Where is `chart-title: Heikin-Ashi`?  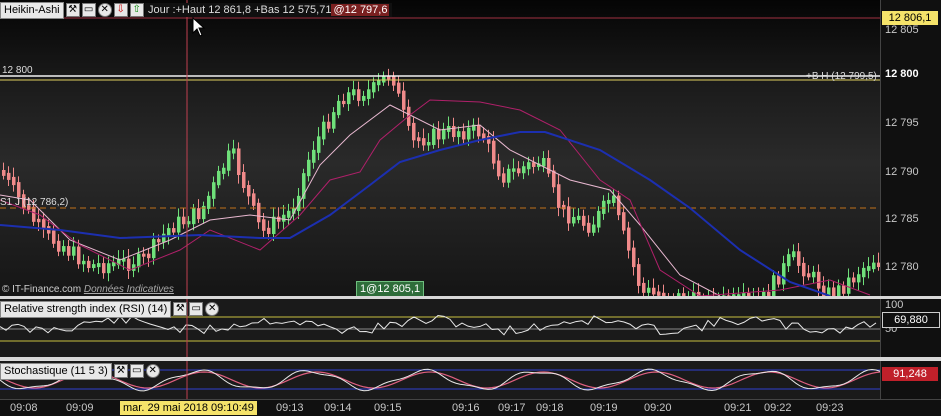
chart-title: Heikin-Ashi is located at coordinates (32, 10).